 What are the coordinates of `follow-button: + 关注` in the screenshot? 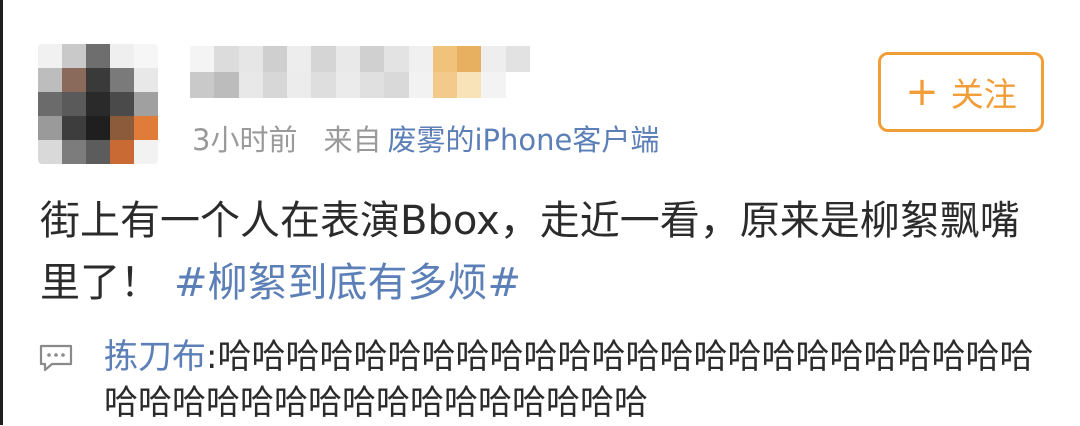 It's located at (961, 92).